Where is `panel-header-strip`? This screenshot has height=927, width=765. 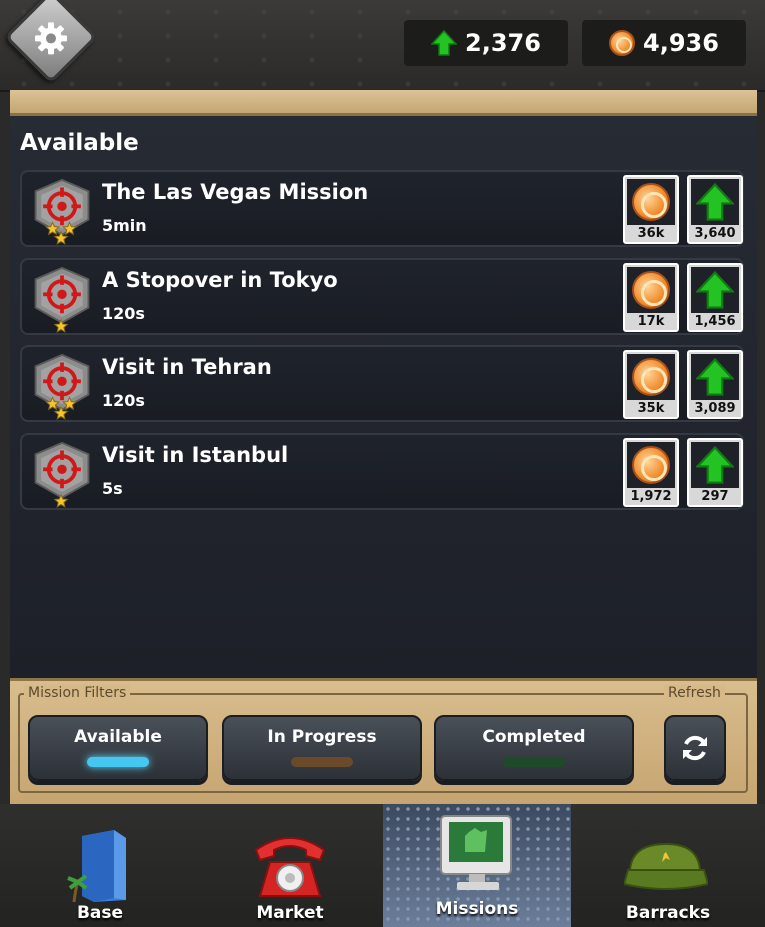 panel-header-strip is located at coordinates (383, 103).